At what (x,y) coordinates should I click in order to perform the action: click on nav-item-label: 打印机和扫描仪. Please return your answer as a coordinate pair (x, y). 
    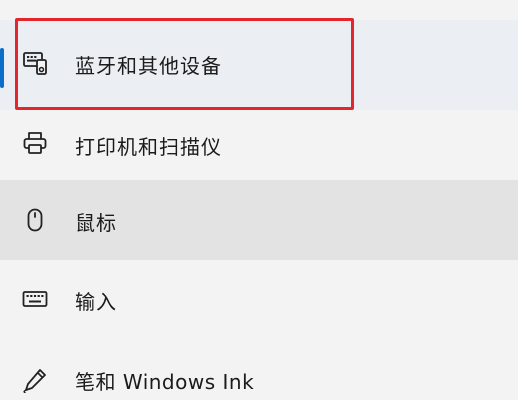
    Looking at the image, I should click on (148, 147).